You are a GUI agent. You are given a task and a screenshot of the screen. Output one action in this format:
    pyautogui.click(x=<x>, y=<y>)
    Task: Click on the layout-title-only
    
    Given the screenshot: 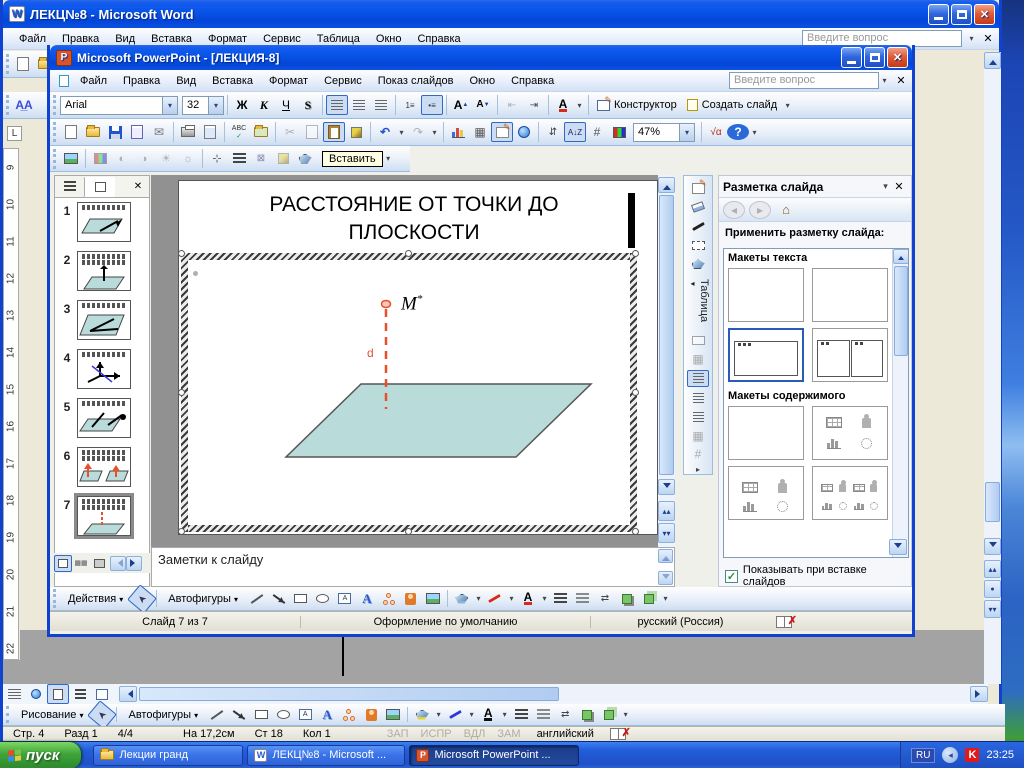 What is the action you would take?
    pyautogui.click(x=850, y=295)
    